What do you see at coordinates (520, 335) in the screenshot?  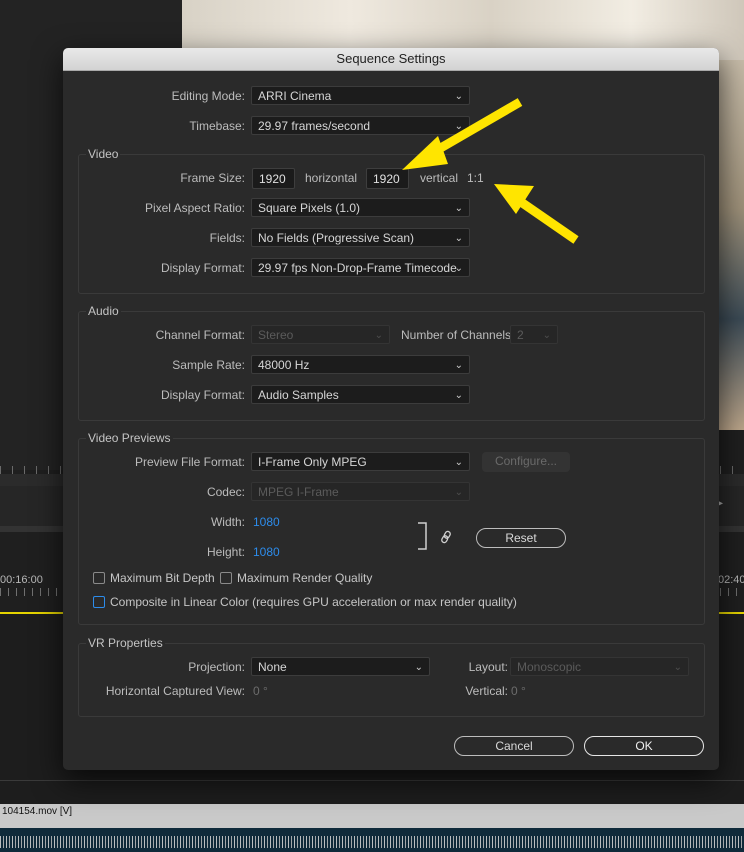 I see `num-channels-value: 2` at bounding box center [520, 335].